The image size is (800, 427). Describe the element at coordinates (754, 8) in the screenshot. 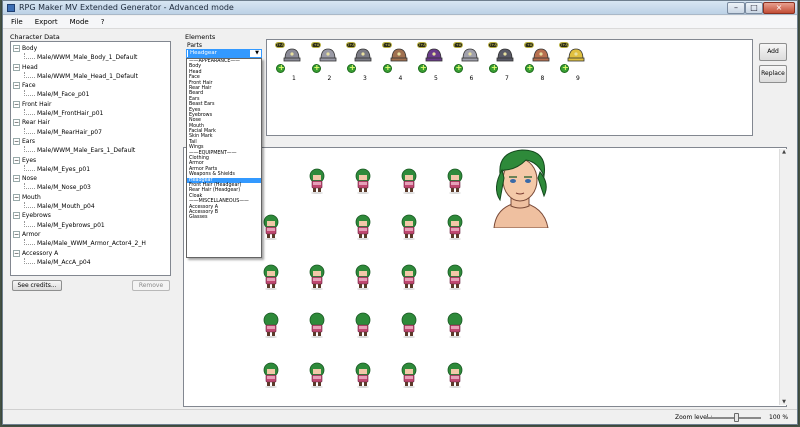

I see `maximize-button: □` at that location.